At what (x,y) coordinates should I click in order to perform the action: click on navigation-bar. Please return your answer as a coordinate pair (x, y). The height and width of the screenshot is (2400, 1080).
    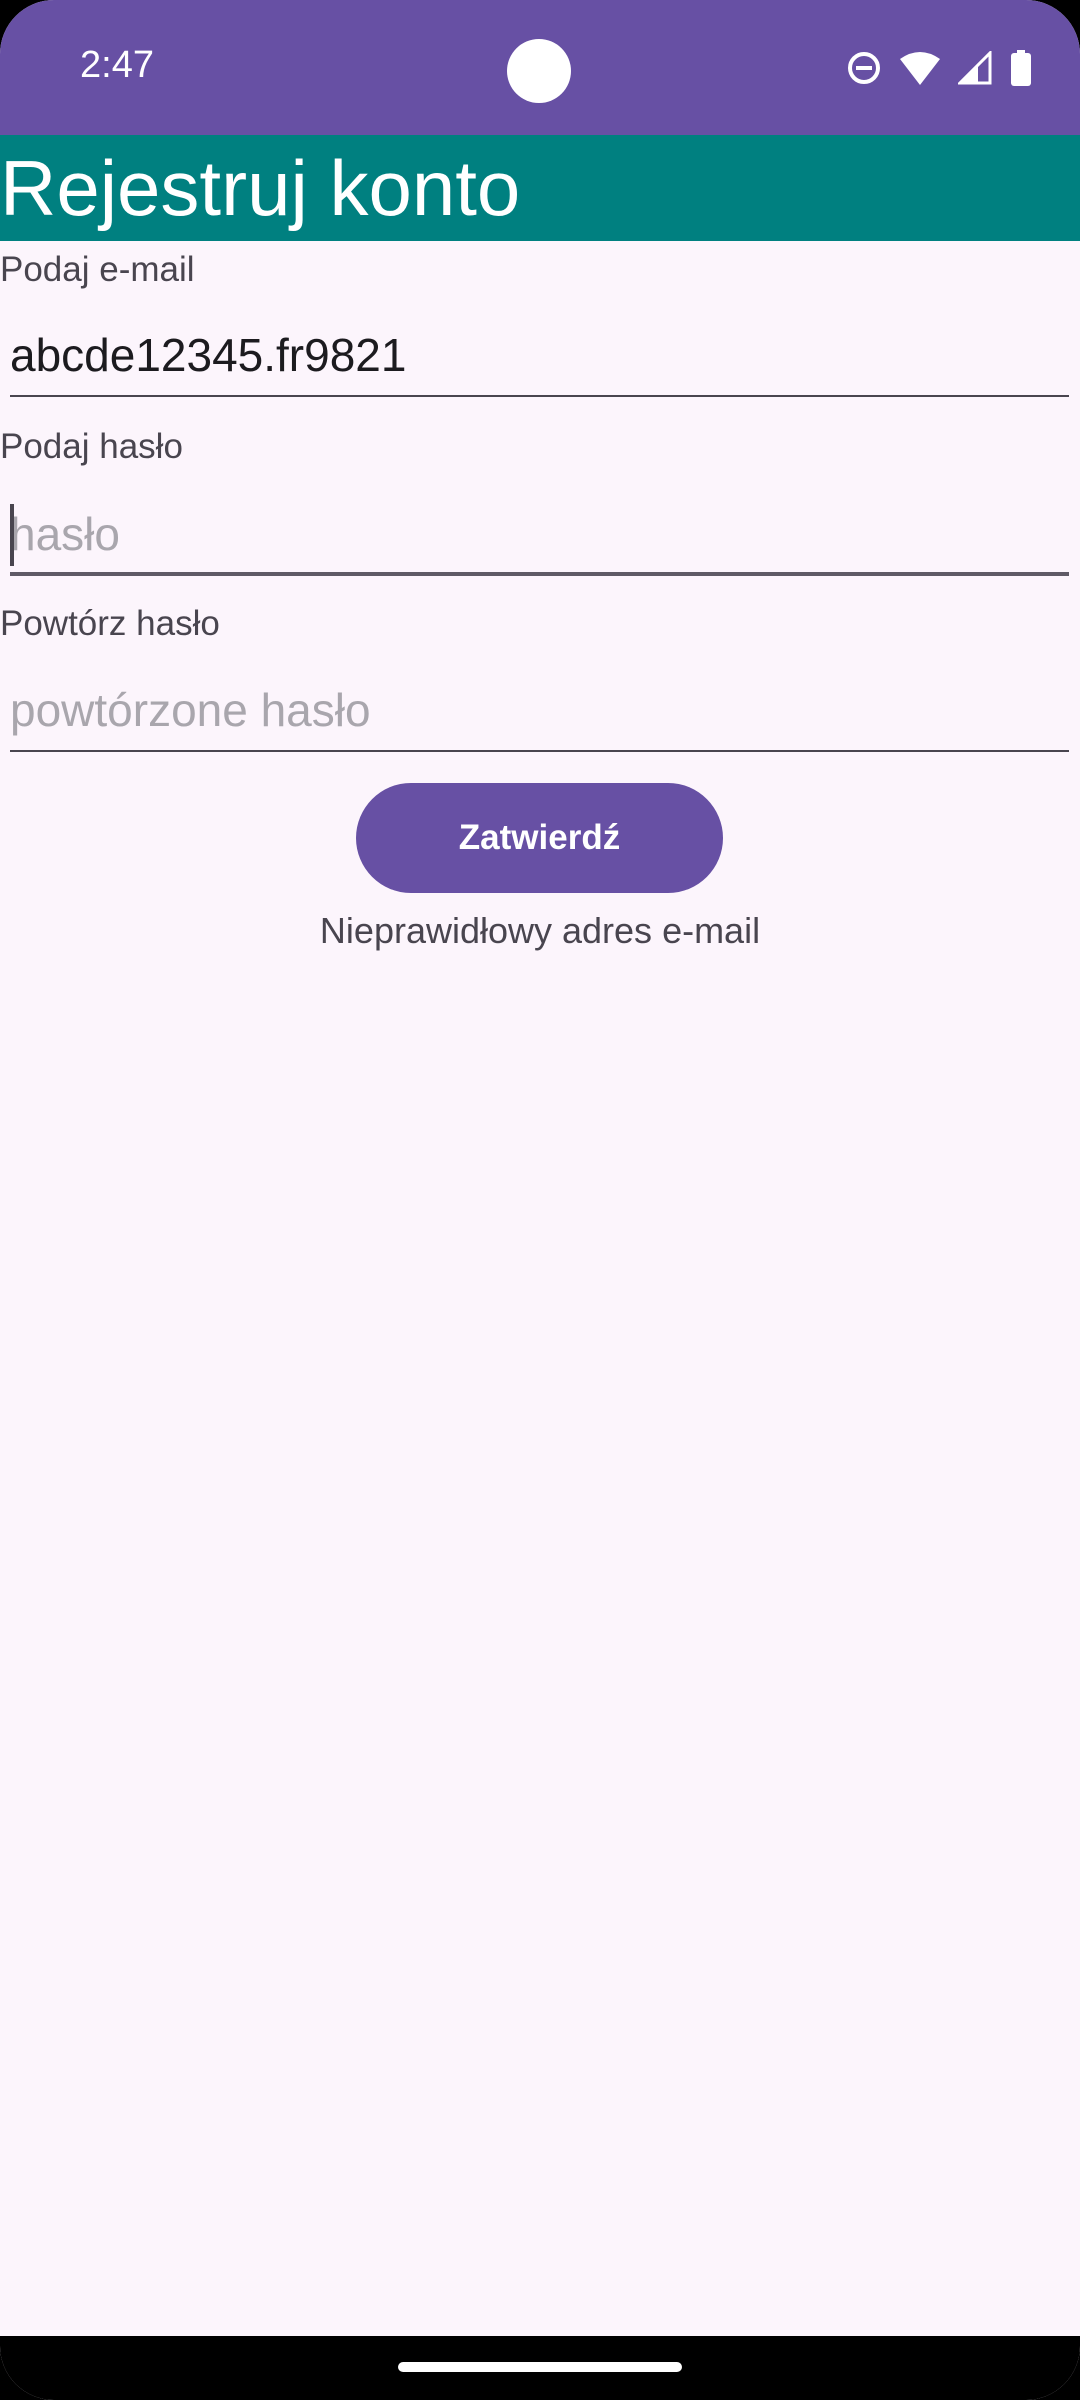
    Looking at the image, I should click on (540, 2368).